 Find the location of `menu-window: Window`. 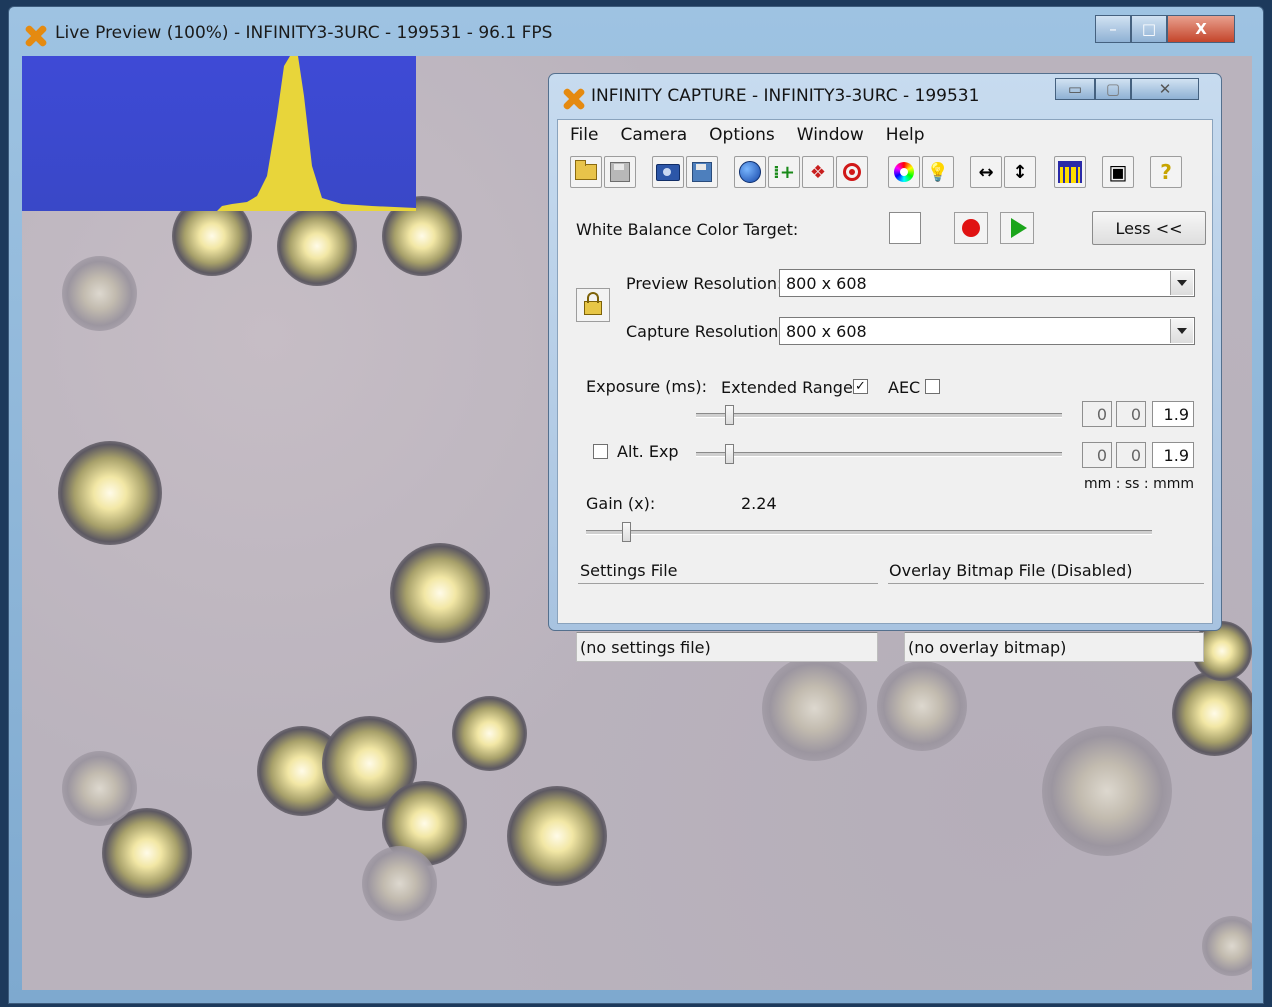

menu-window: Window is located at coordinates (830, 135).